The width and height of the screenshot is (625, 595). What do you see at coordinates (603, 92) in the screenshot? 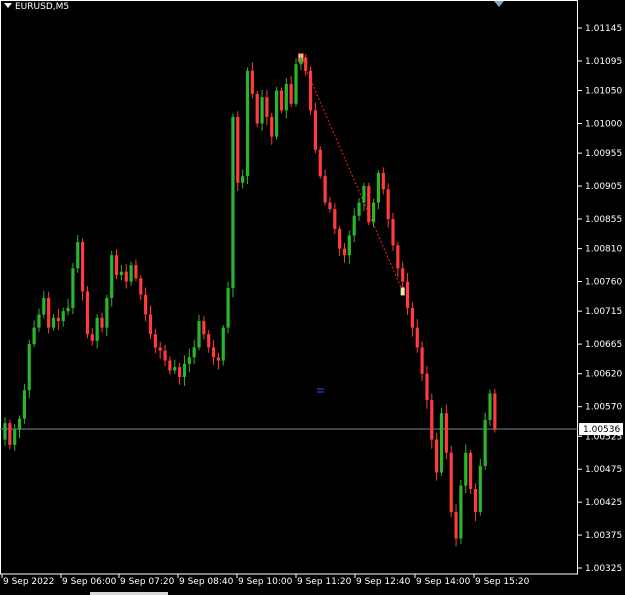
I see `price-tick-label: 1.01050` at bounding box center [603, 92].